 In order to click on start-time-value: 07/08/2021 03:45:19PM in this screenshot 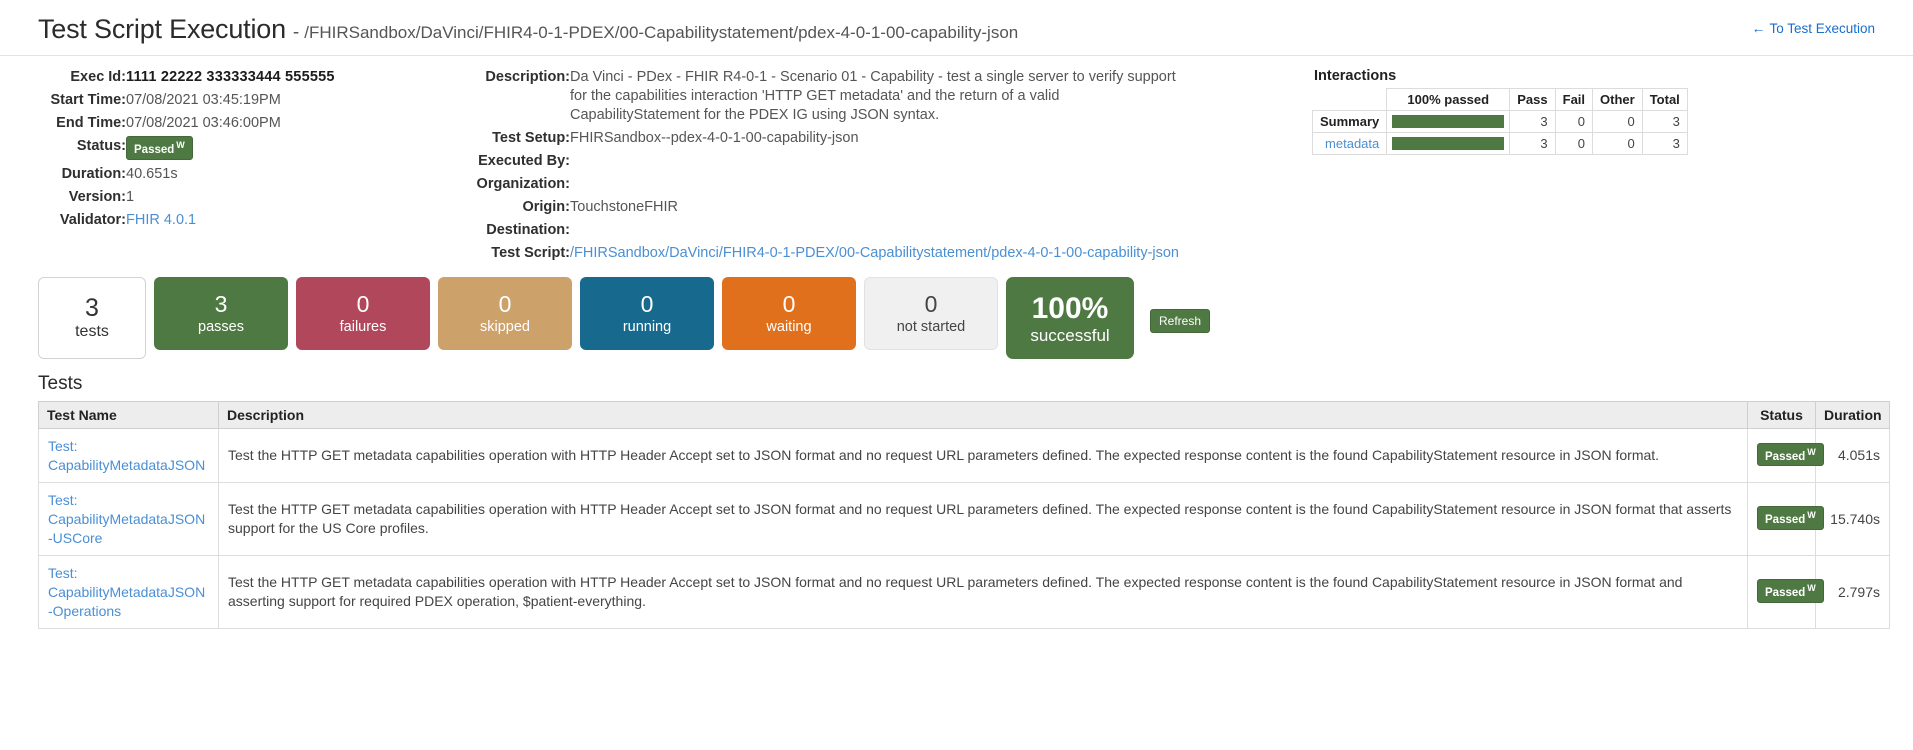, I will do `click(203, 100)`.